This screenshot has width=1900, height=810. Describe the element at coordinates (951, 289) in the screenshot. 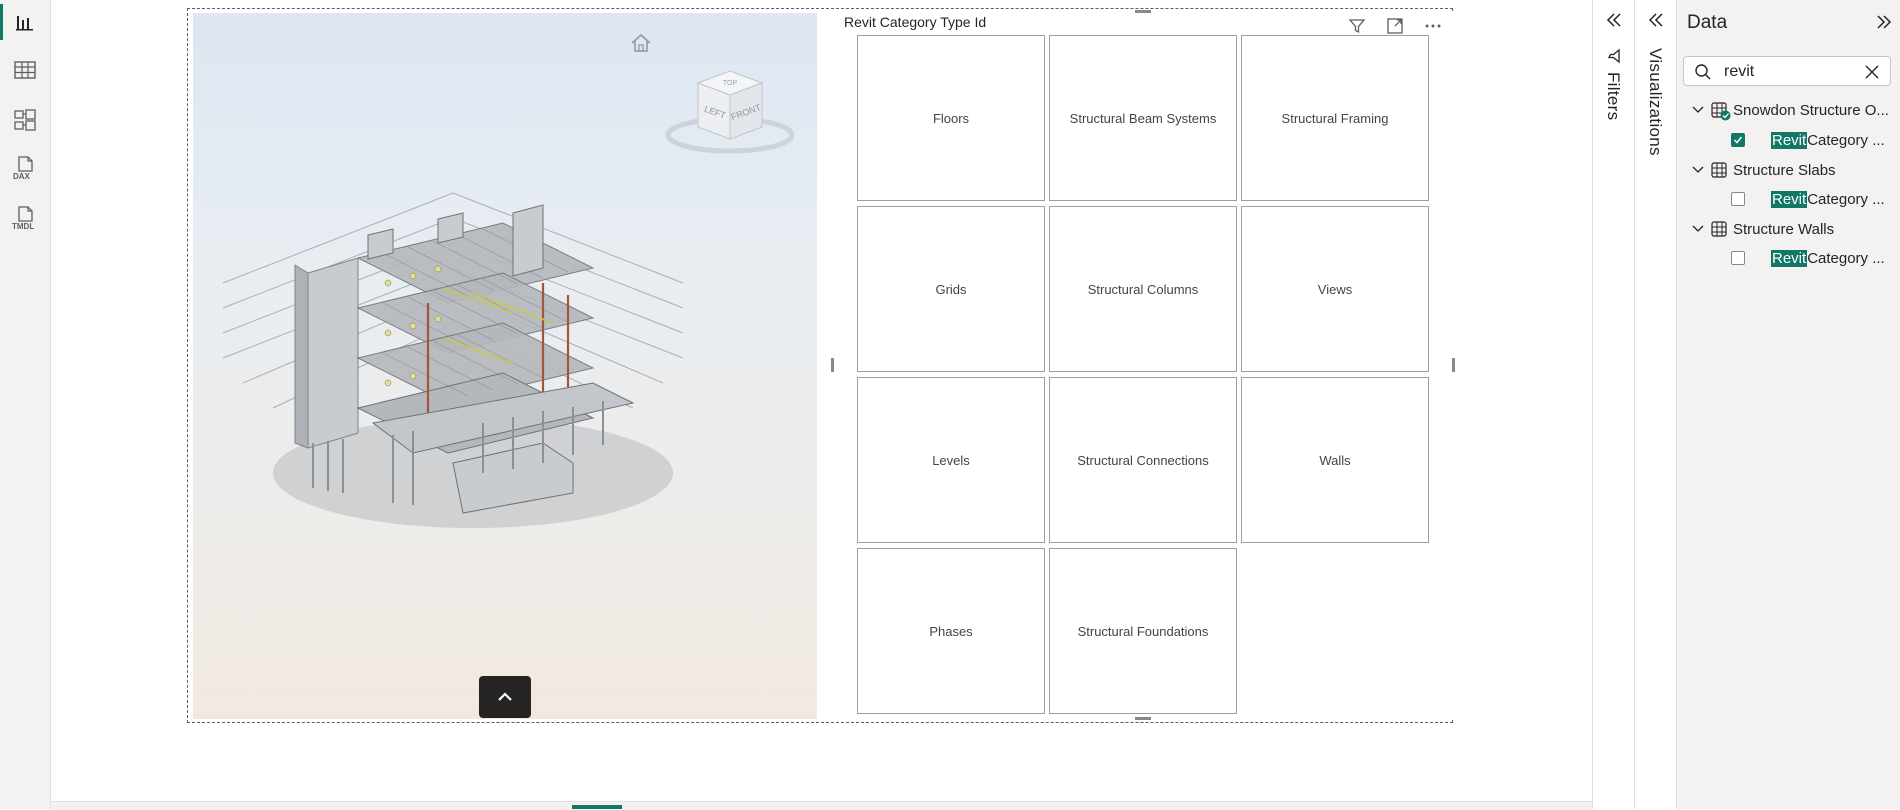

I see `slicer-tile: Grids` at that location.